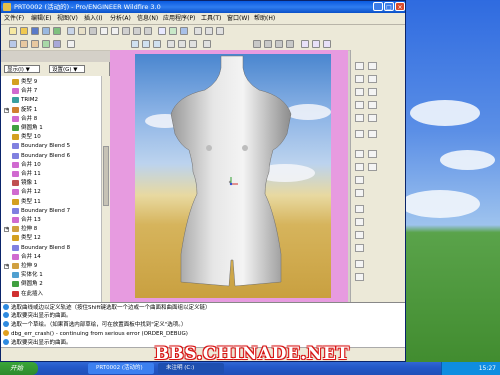 This screenshot has width=500, height=375. I want to click on tree-item: Boundary Blend 8, so click(51, 248).